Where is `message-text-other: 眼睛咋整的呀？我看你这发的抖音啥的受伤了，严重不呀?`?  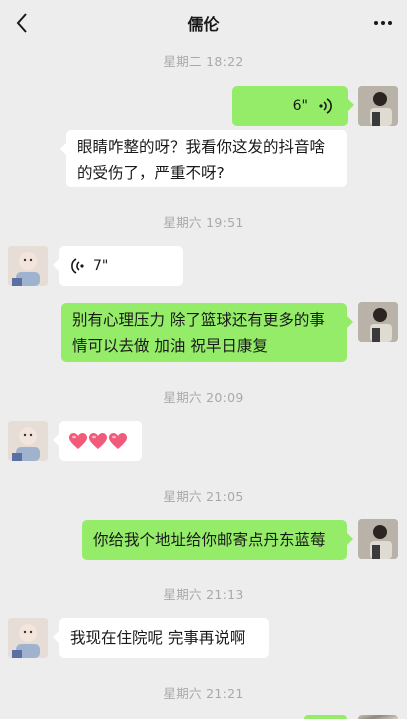 message-text-other: 眼睛咋整的呀？我看你这发的抖音啥的受伤了，严重不呀? is located at coordinates (203, 158).